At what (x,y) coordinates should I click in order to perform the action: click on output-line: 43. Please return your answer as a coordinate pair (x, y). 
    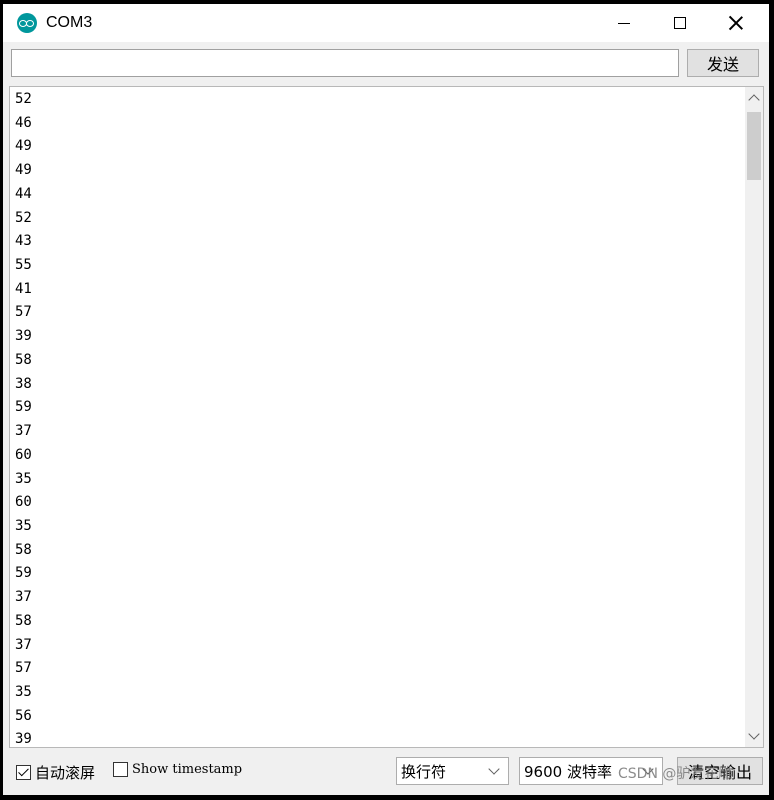
    Looking at the image, I should click on (23, 241).